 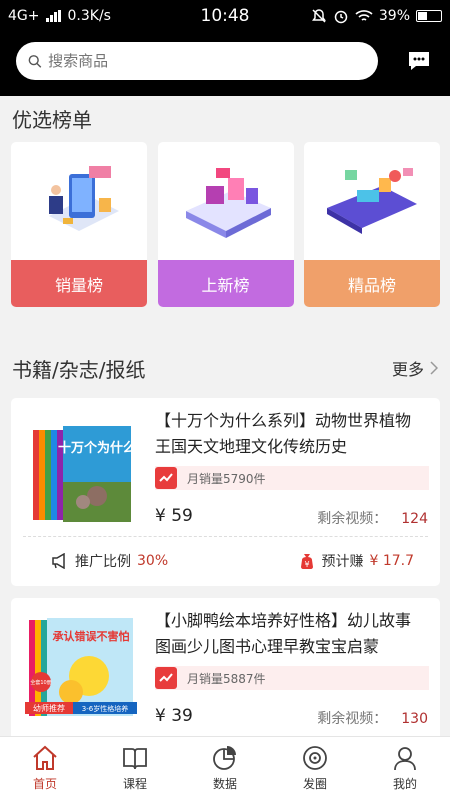 I want to click on promo-value: 30%, so click(x=153, y=560).